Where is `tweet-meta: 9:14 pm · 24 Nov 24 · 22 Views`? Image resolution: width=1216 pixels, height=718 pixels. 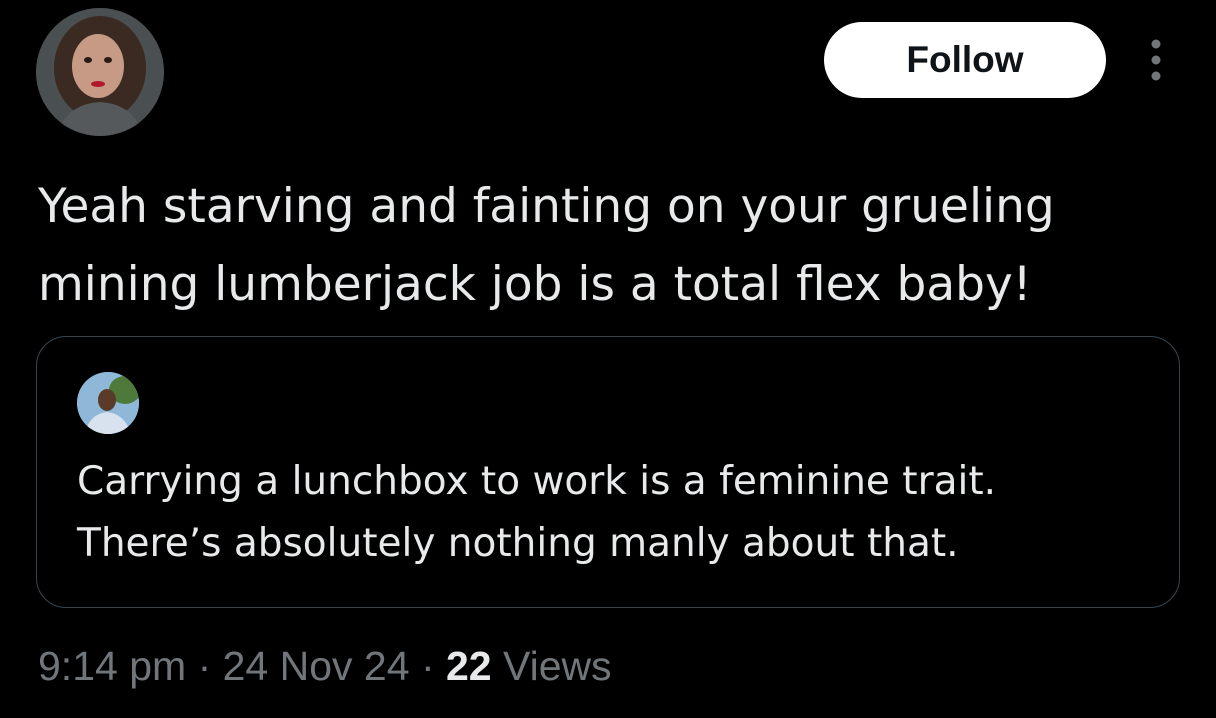
tweet-meta: 9:14 pm · 24 Nov 24 · 22 Views is located at coordinates (325, 666).